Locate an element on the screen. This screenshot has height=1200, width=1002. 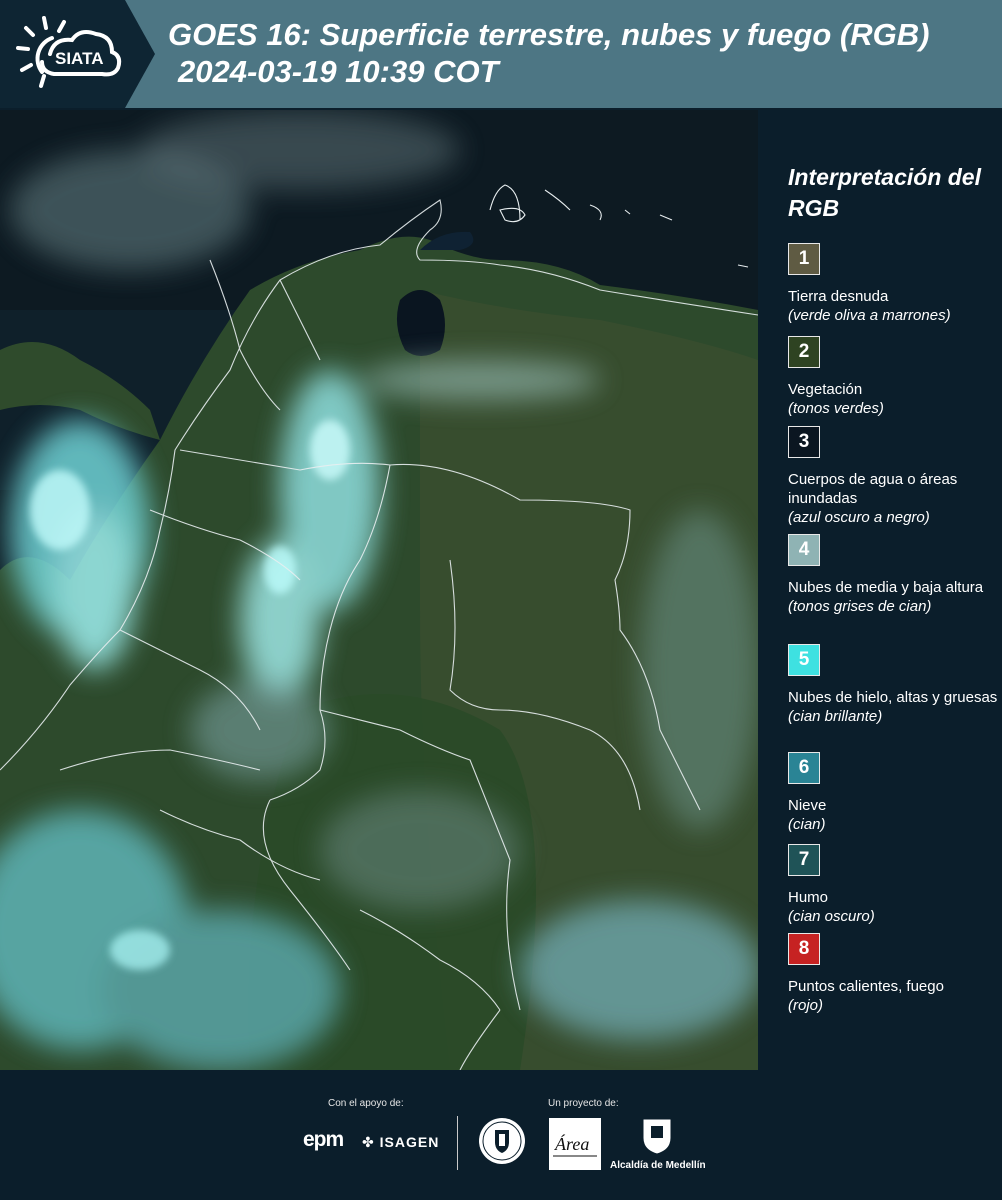
legend-item-7: 7 Humo (cian oscuro) is located at coordinates (893, 885).